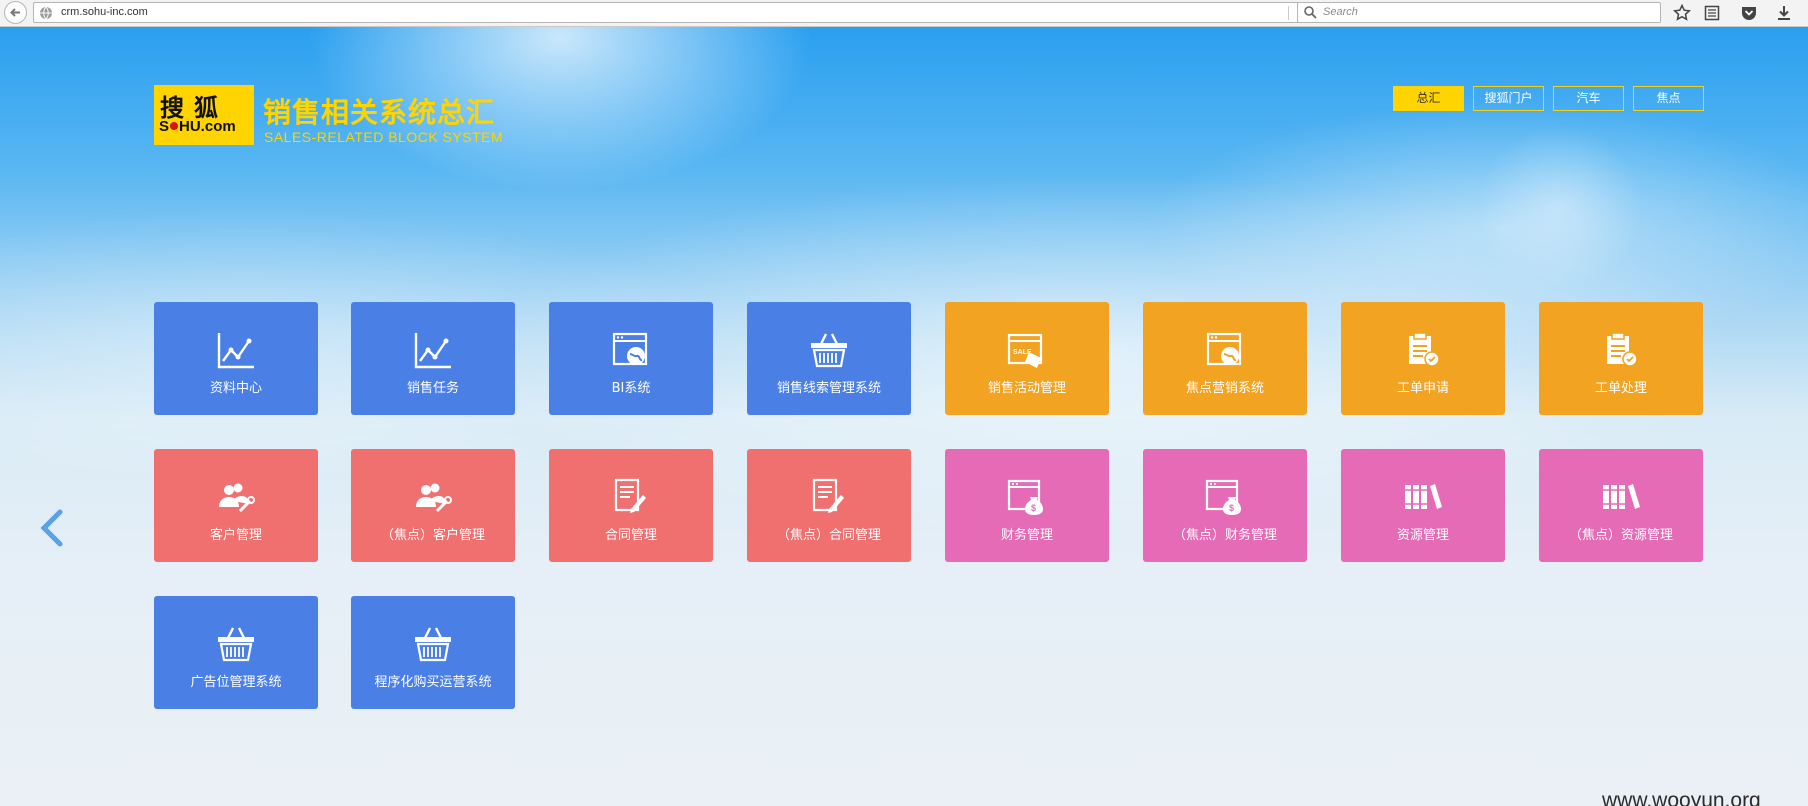 This screenshot has height=806, width=1808. What do you see at coordinates (207, 126) in the screenshot?
I see `logo-en-right: HU.com` at bounding box center [207, 126].